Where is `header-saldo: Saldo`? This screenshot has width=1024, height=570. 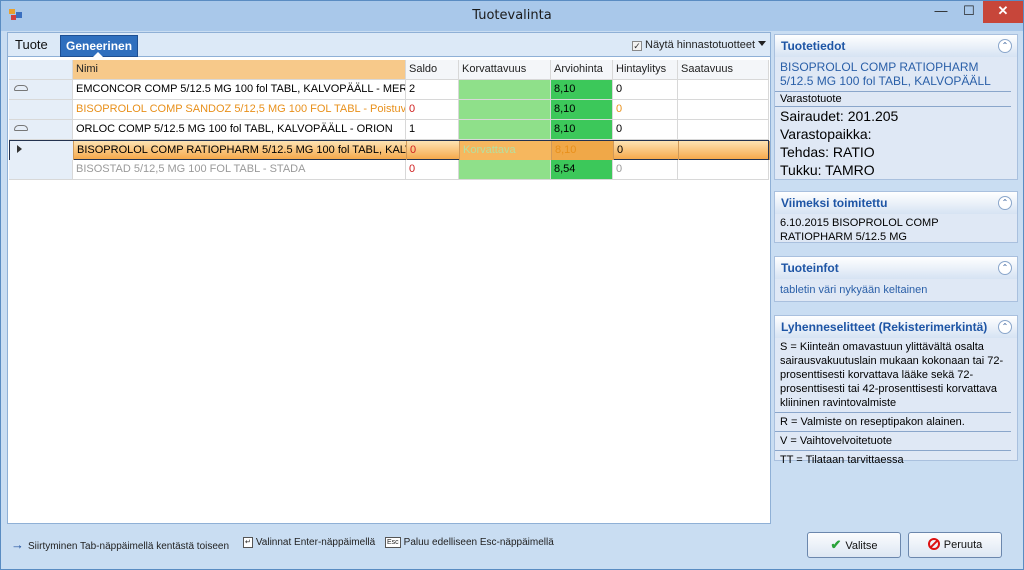 header-saldo: Saldo is located at coordinates (432, 69).